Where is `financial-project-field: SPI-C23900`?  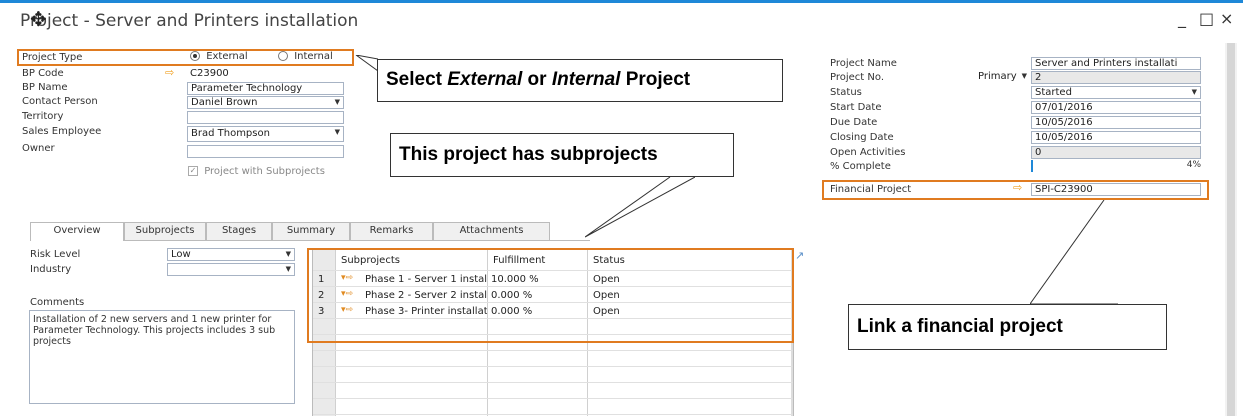 financial-project-field: SPI-C23900 is located at coordinates (1116, 189).